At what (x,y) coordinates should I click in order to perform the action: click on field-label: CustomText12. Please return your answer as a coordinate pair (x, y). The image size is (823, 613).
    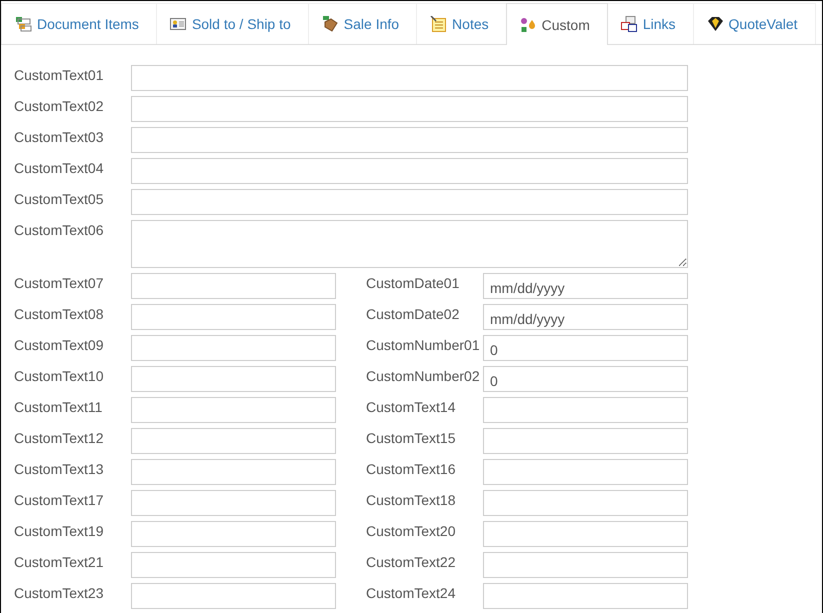
    Looking at the image, I should click on (59, 437).